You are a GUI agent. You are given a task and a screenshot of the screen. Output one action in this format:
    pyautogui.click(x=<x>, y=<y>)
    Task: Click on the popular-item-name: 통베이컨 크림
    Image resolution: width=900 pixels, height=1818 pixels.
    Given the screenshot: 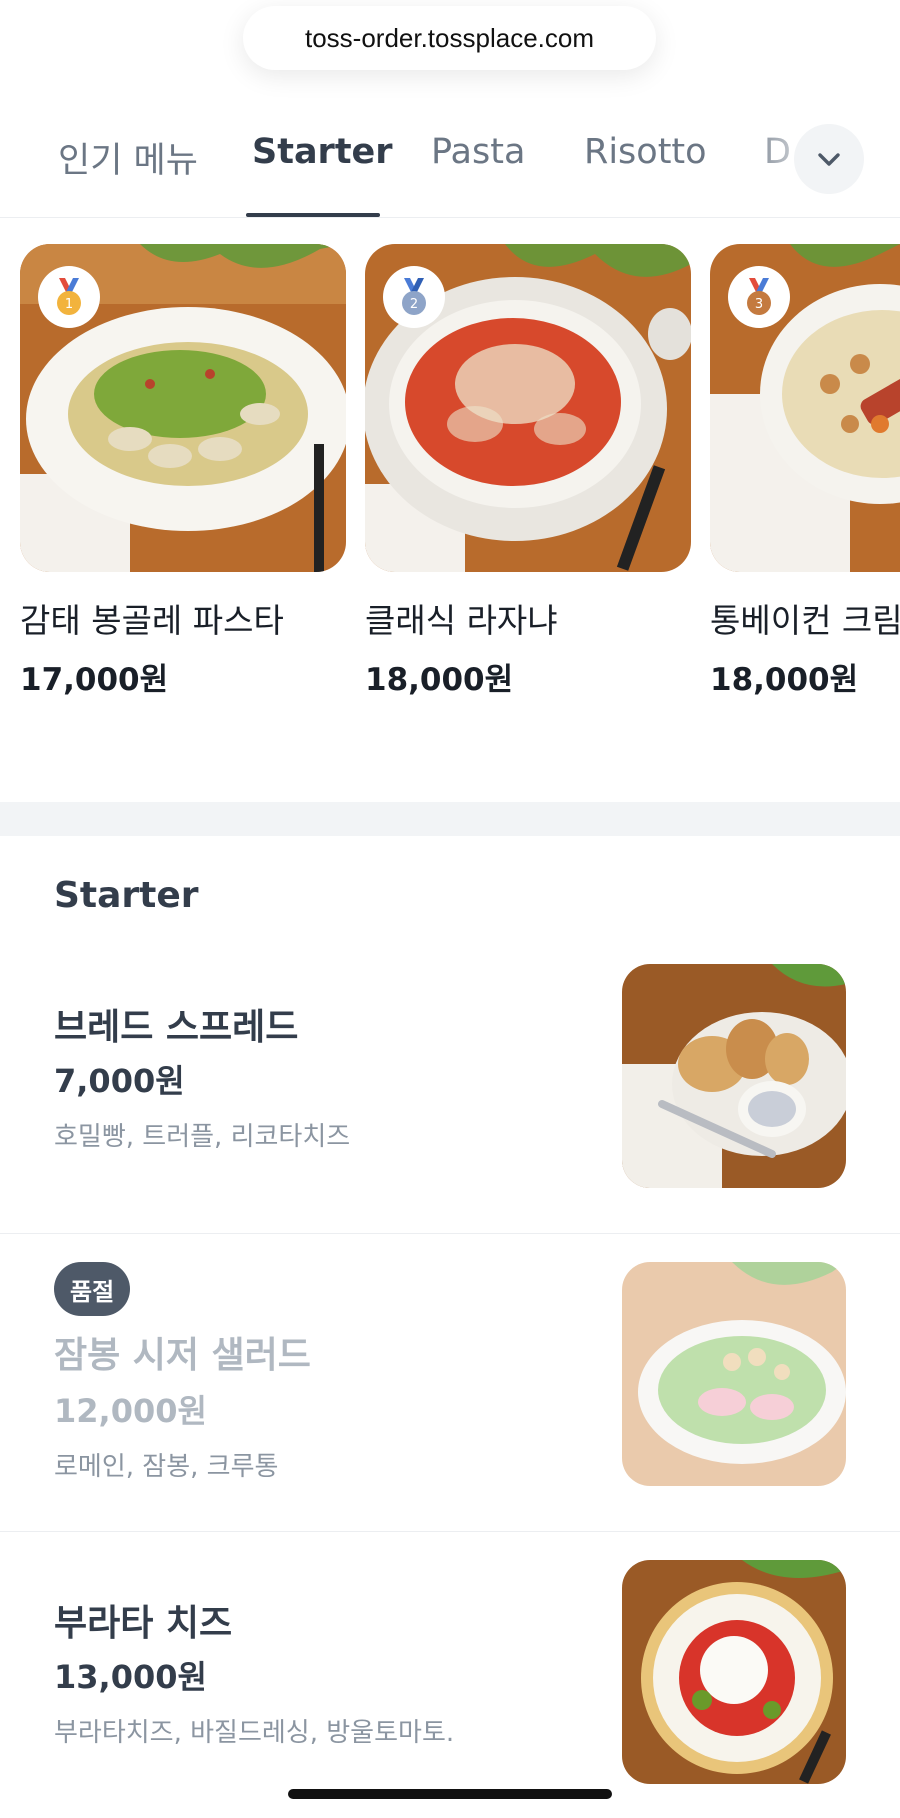 What is the action you would take?
    pyautogui.click(x=805, y=620)
    